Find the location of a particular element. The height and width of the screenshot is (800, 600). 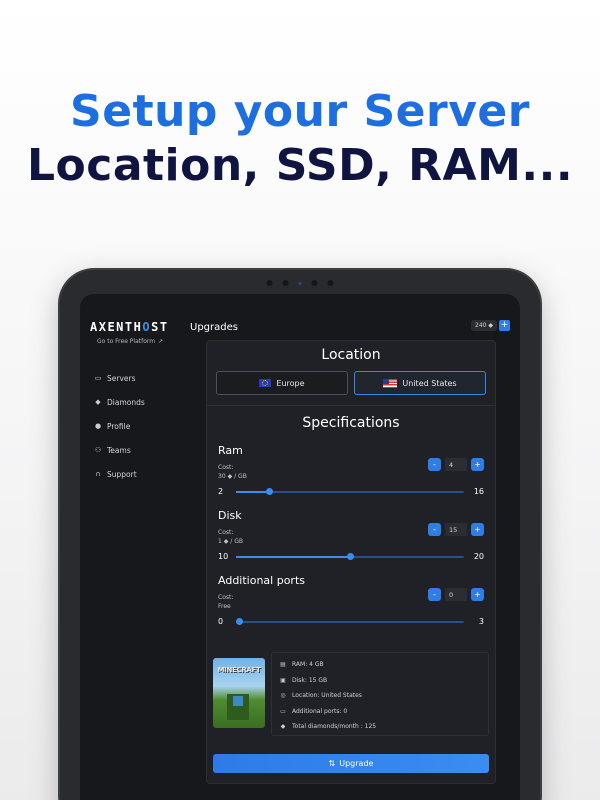

eu-flag-icon is located at coordinates (265, 383).